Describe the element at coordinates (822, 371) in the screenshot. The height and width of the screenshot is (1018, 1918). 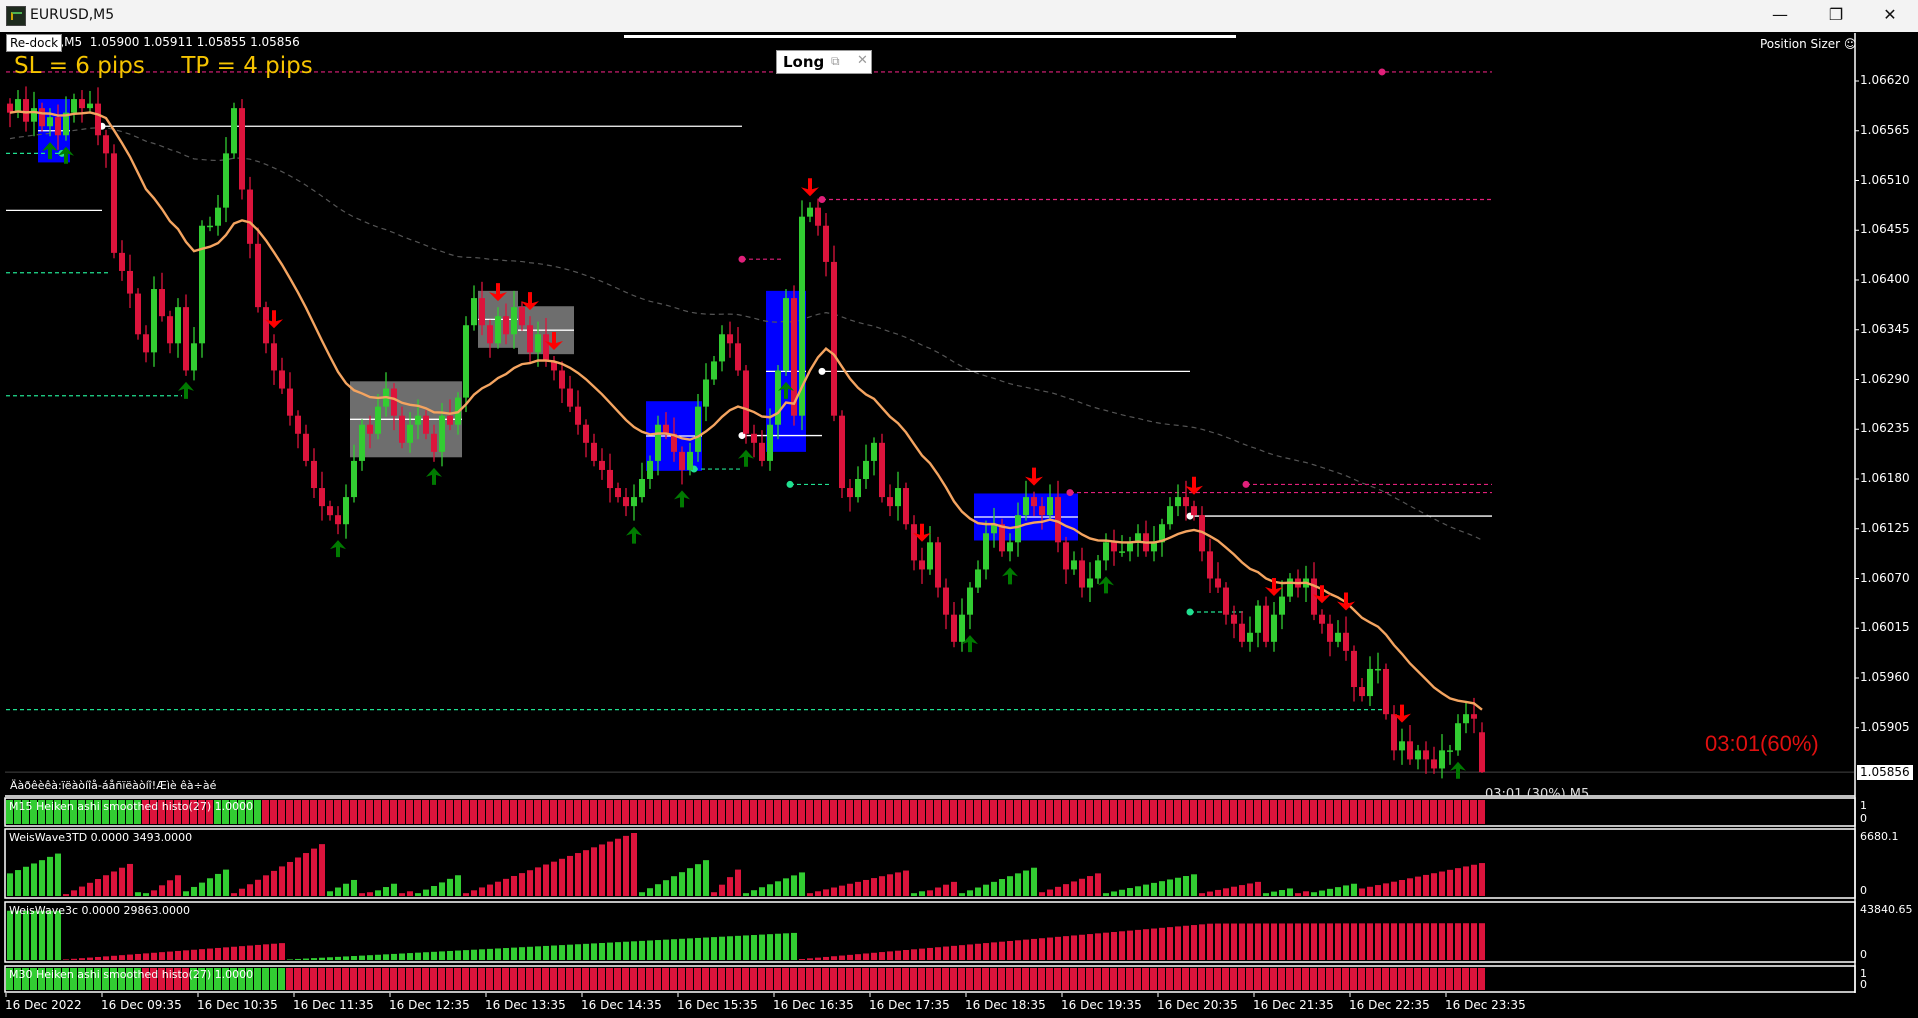
I see `level-dot` at that location.